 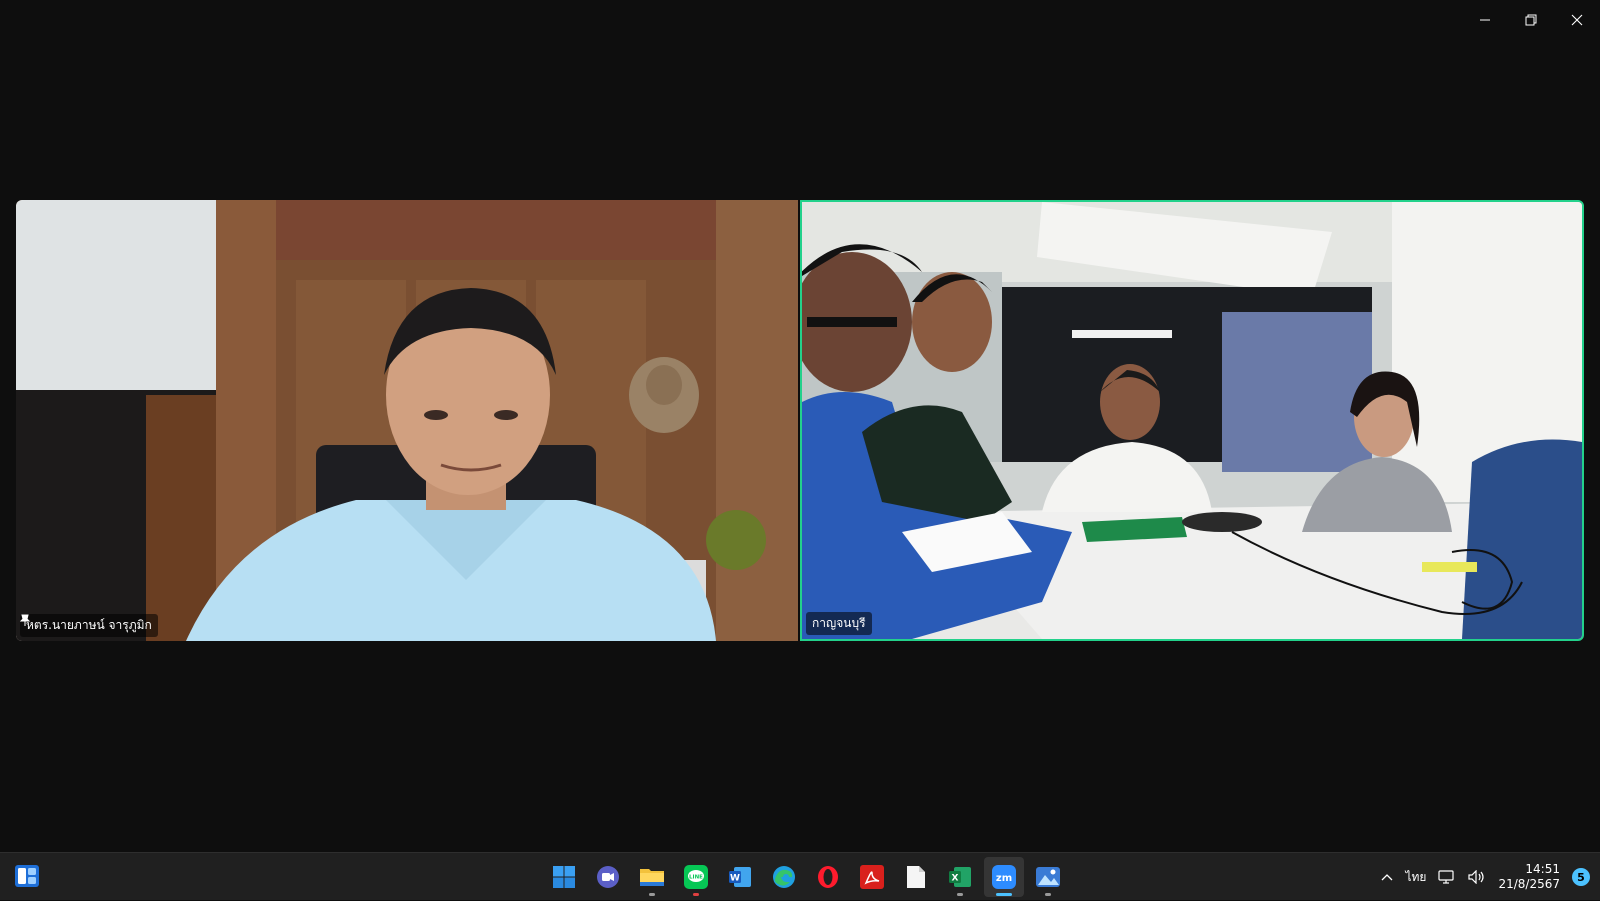 I want to click on widgets-button, so click(x=28, y=877).